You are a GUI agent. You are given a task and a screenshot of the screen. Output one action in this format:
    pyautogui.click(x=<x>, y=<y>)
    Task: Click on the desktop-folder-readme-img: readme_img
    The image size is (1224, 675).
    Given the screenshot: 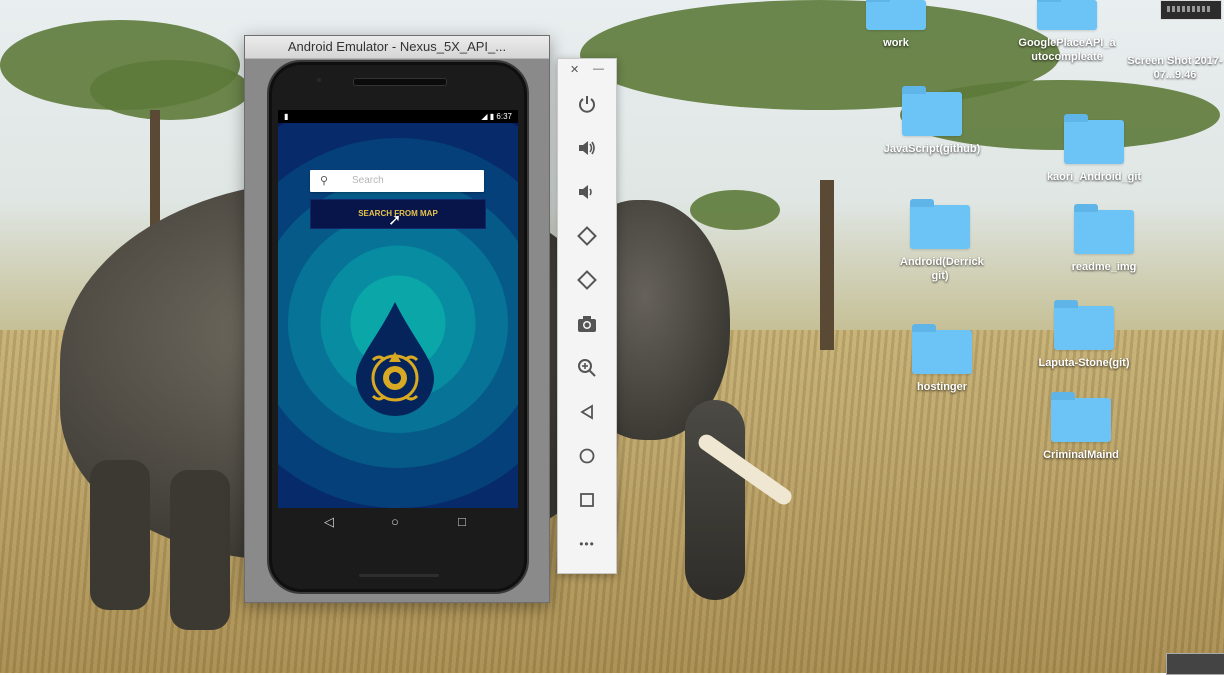 What is the action you would take?
    pyautogui.click(x=1104, y=239)
    